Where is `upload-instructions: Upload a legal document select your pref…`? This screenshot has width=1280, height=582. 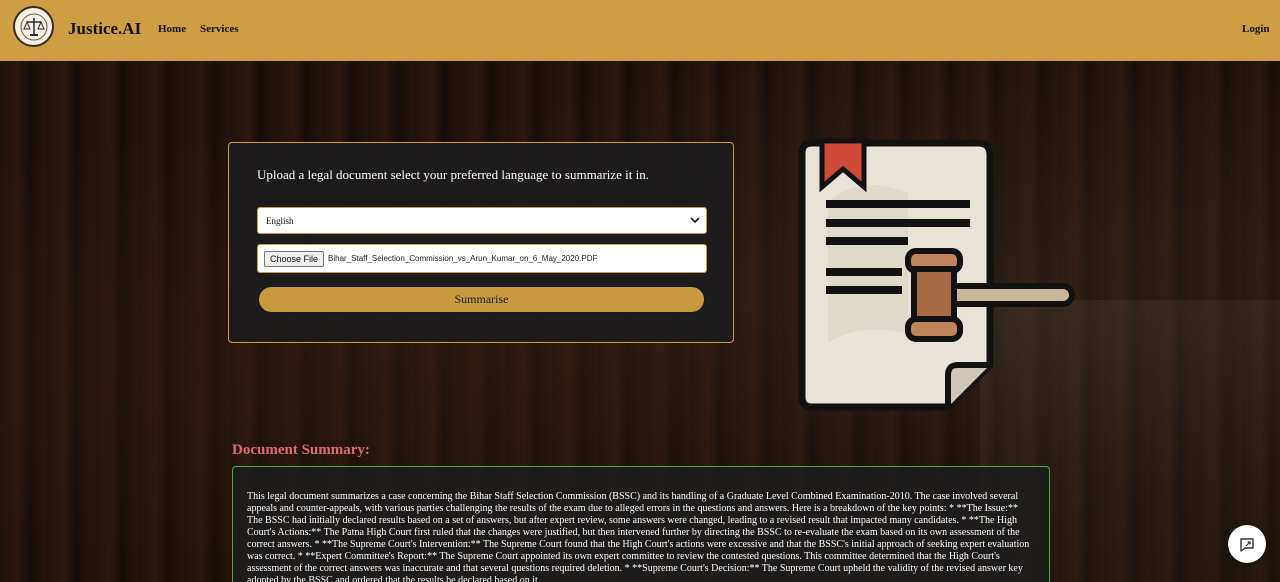
upload-instructions: Upload a legal document select your pref… is located at coordinates (453, 174).